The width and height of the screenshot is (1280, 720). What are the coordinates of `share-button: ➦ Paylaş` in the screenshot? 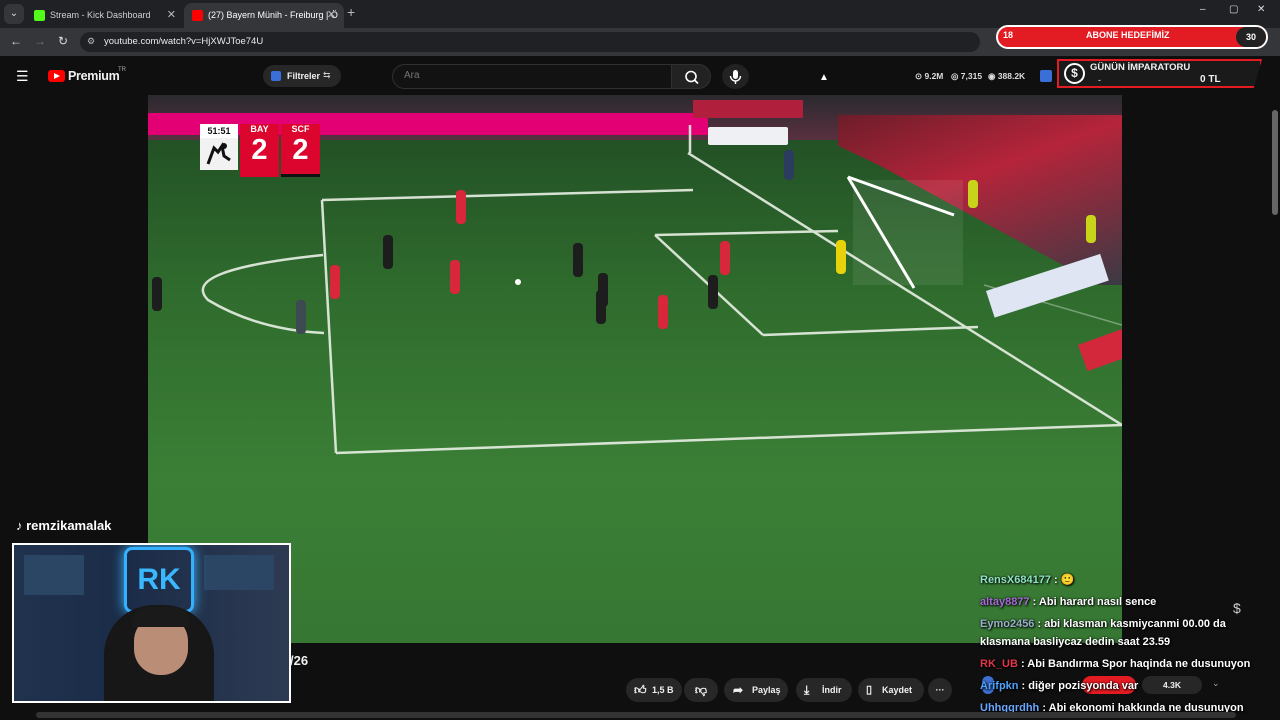 It's located at (756, 690).